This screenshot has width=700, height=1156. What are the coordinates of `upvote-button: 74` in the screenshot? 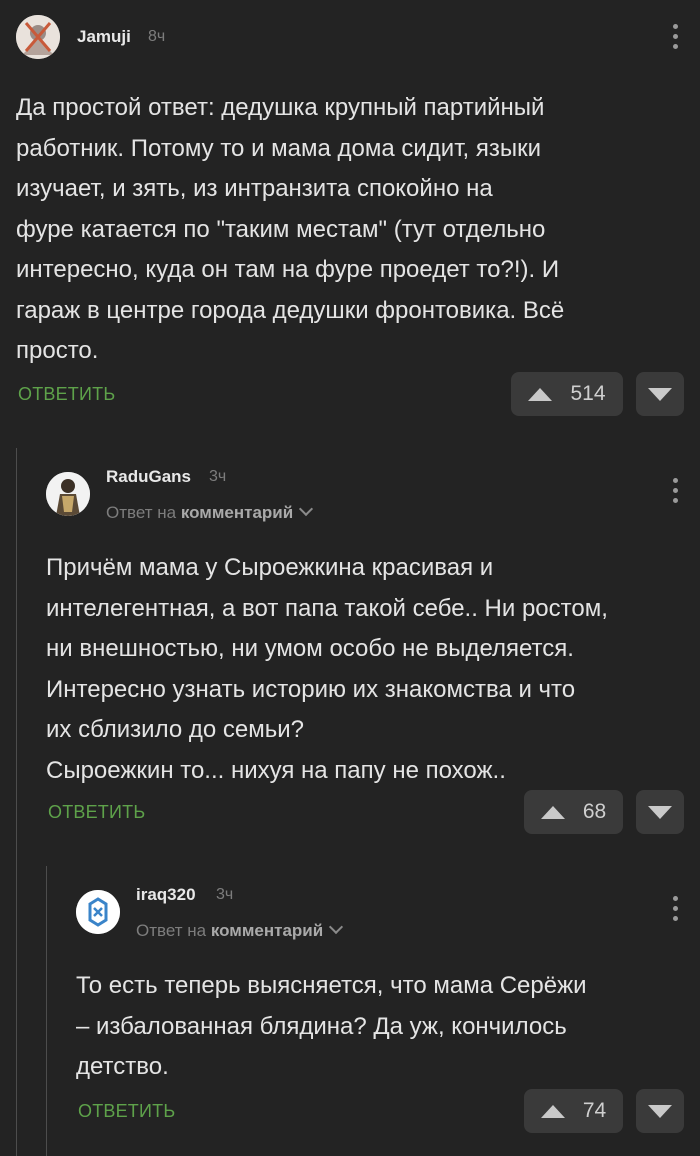 It's located at (573, 1111).